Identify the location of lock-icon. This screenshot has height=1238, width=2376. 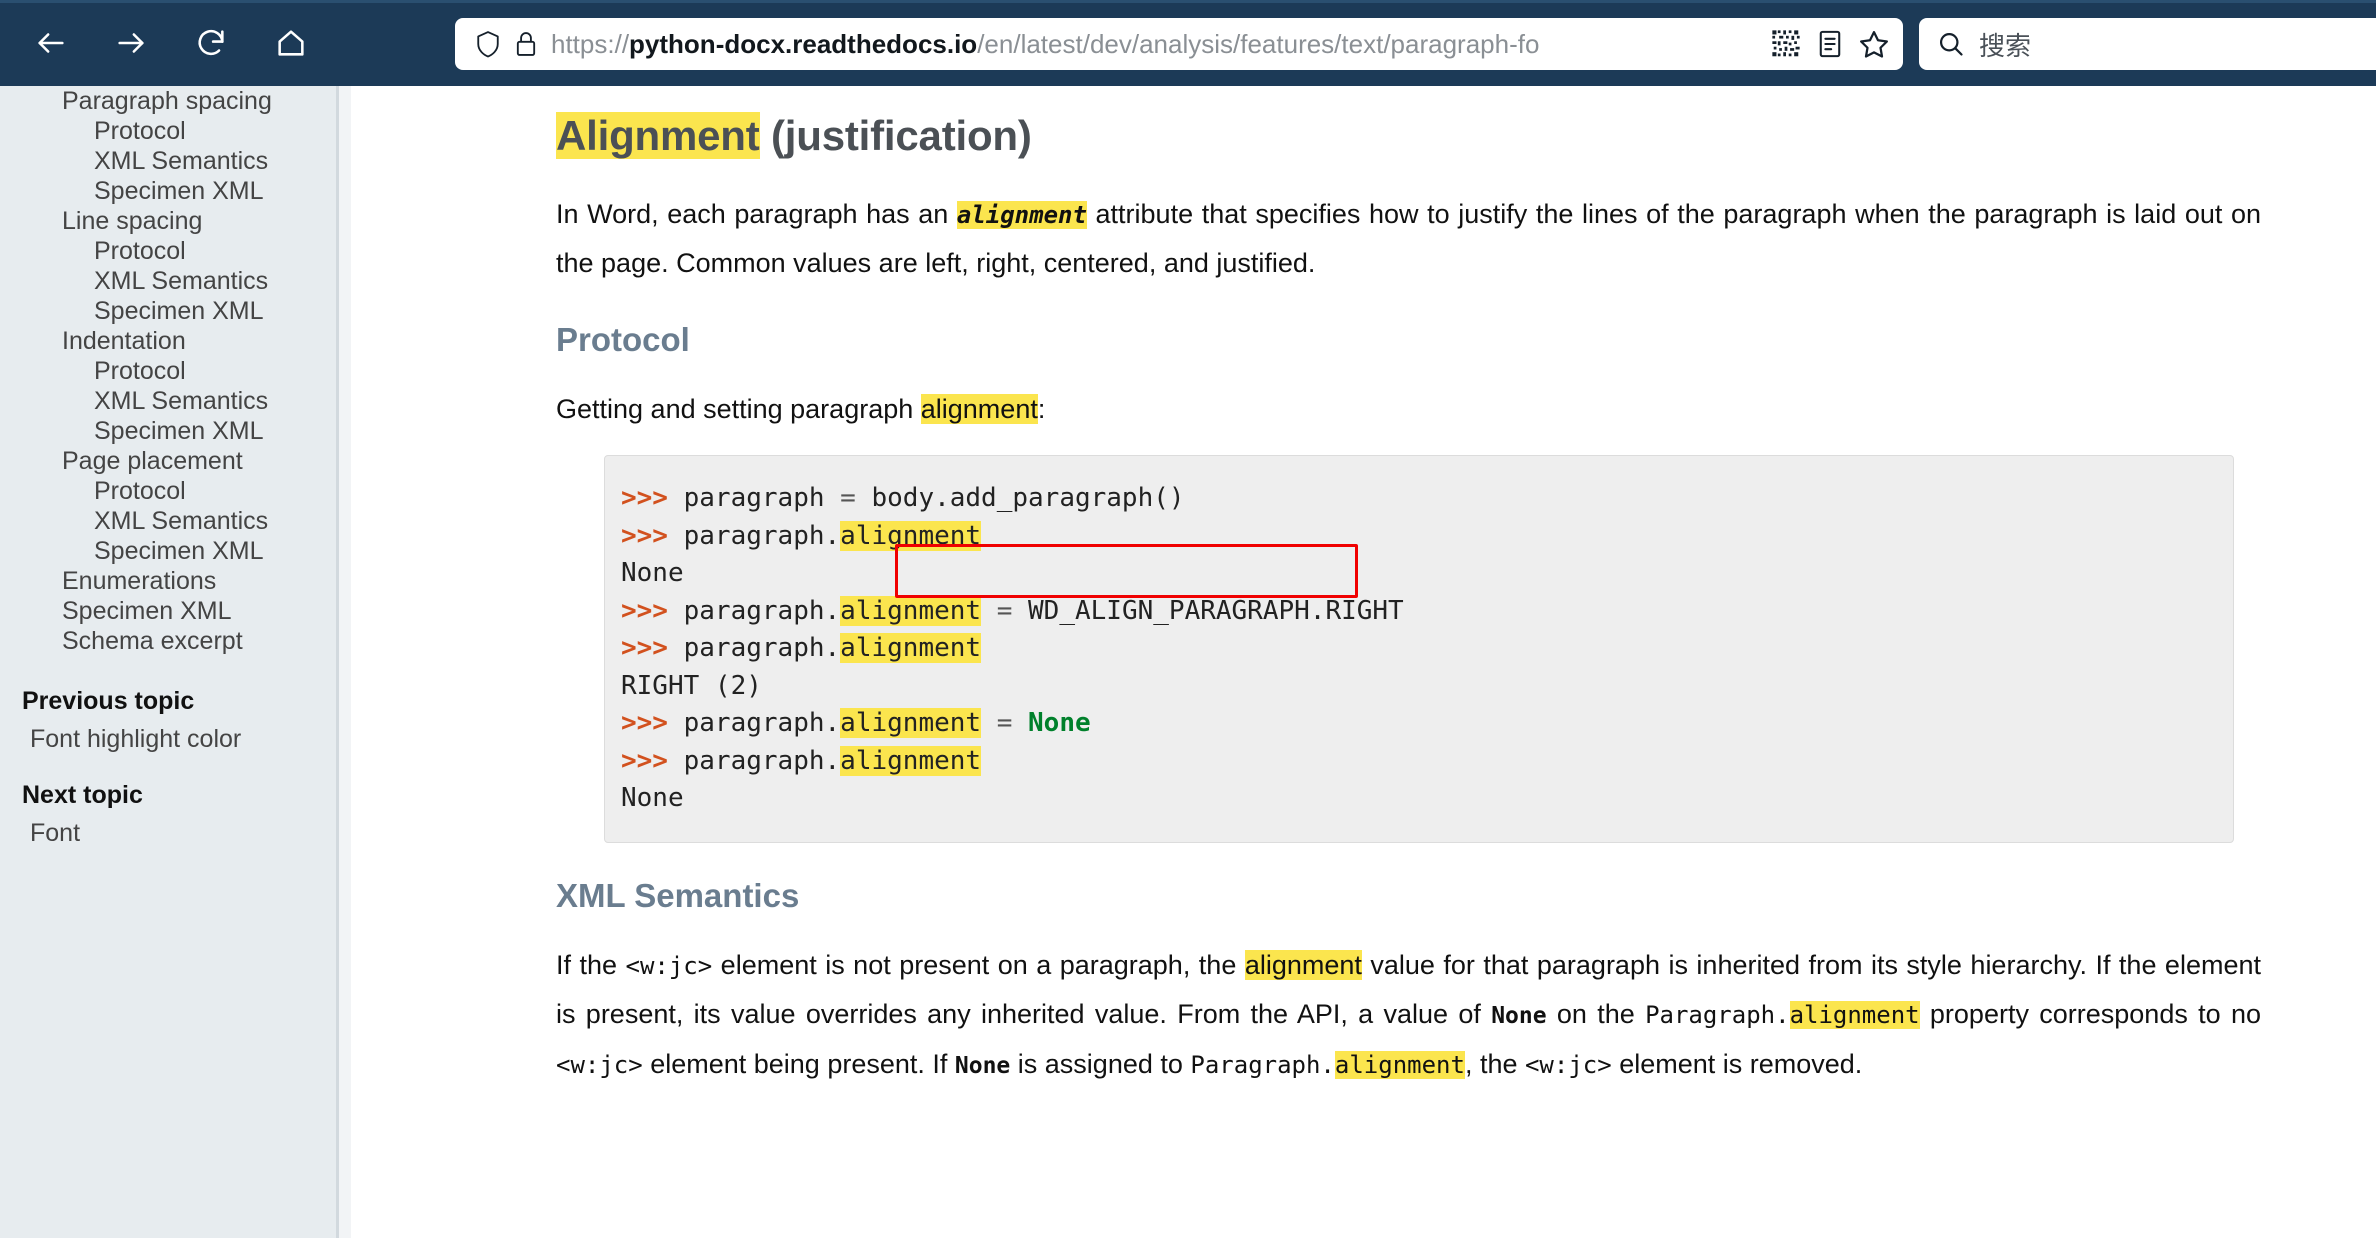
(526, 44).